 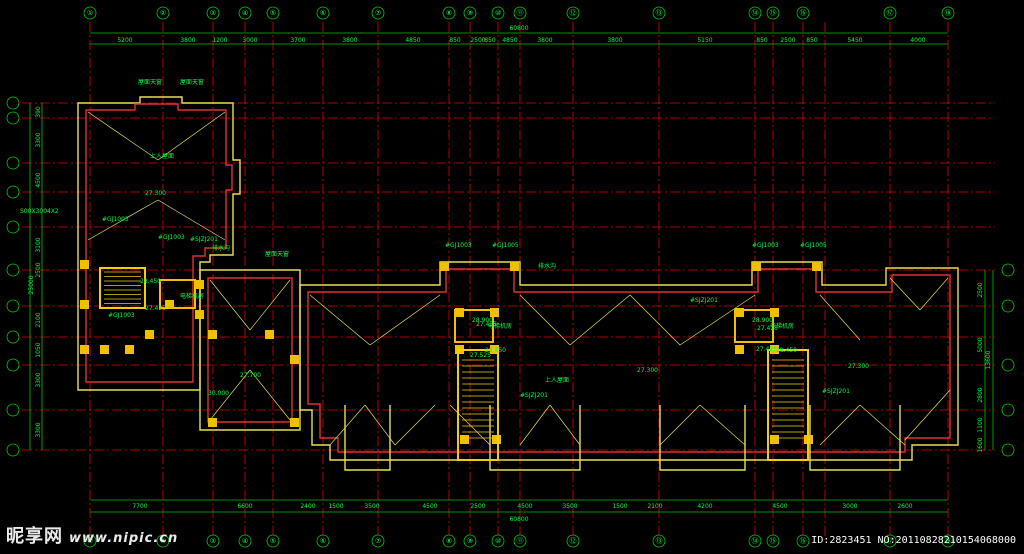 I want to click on annotation-label: 27.525, so click(x=480, y=355).